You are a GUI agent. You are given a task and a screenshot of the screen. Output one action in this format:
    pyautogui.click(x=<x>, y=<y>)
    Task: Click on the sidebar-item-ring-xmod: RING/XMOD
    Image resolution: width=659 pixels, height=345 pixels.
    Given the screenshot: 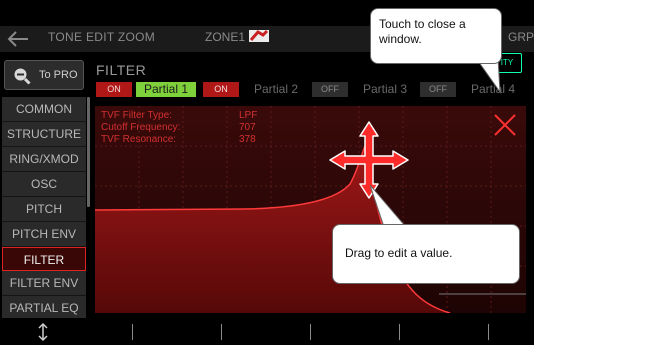 What is the action you would take?
    pyautogui.click(x=44, y=159)
    